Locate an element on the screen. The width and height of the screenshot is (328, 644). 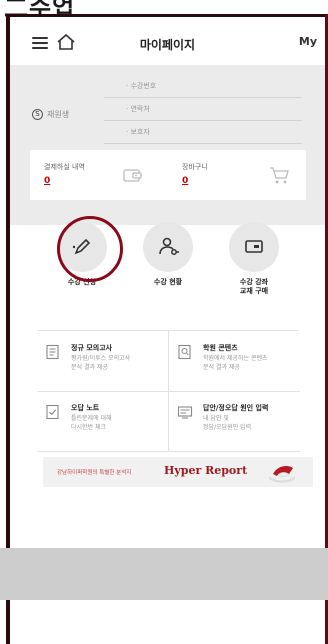
cart-count: 0 is located at coordinates (185, 181).